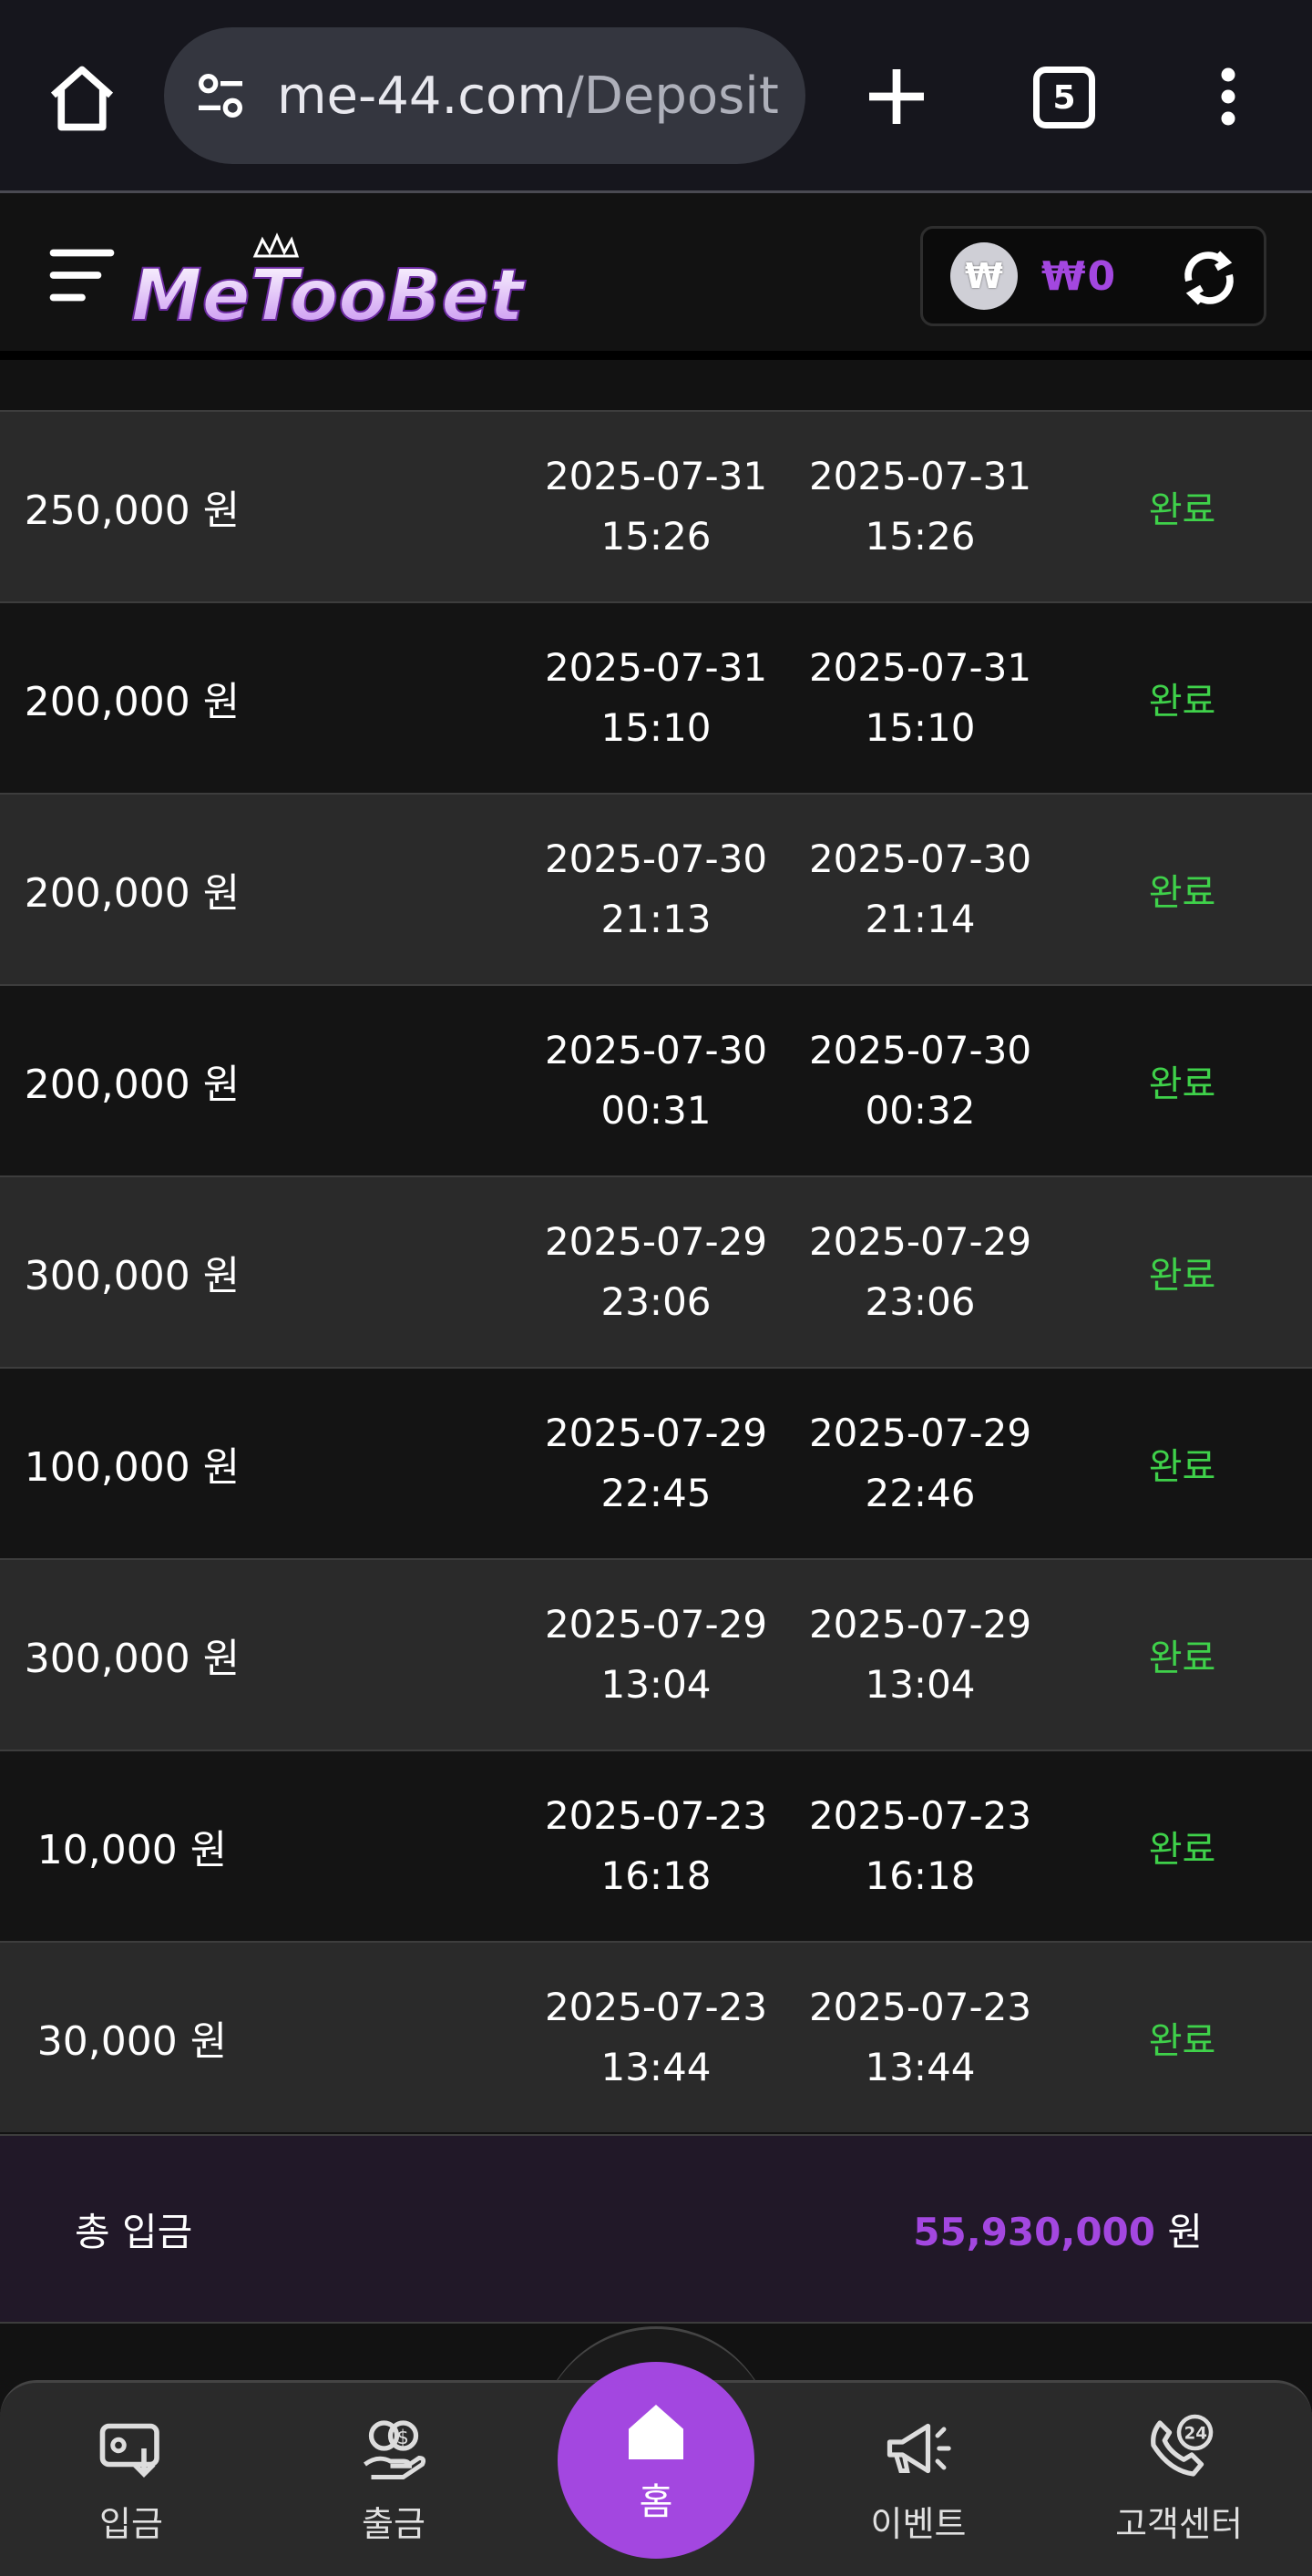 The width and height of the screenshot is (1312, 2576). I want to click on more-menu-icon, so click(1228, 97).